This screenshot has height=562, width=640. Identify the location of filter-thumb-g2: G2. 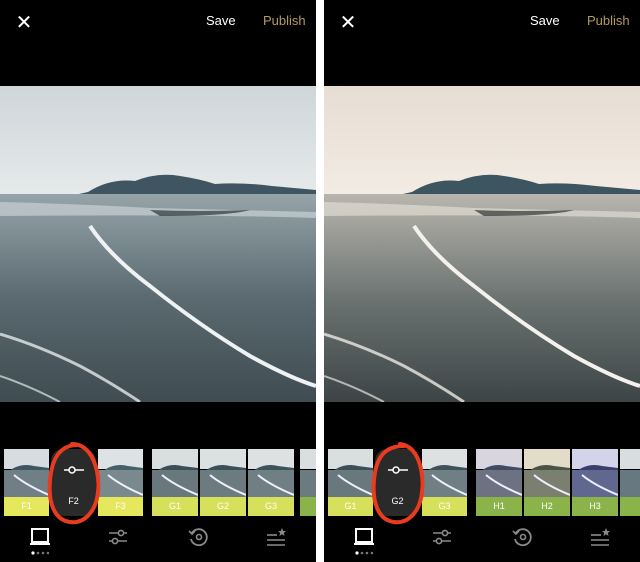
(223, 482).